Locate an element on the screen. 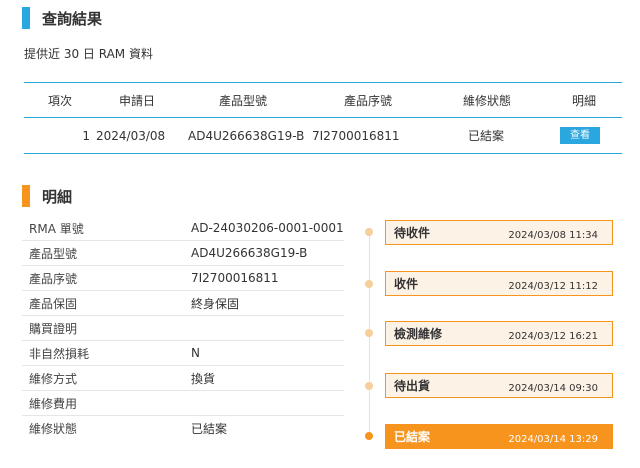 The height and width of the screenshot is (468, 640). detail-value: AD4U266638G19-B is located at coordinates (249, 253).